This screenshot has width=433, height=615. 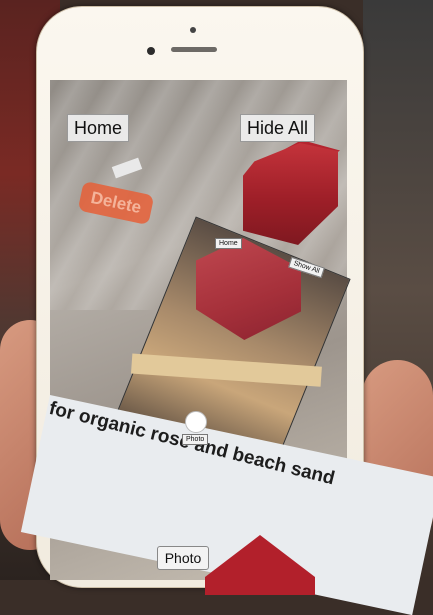 I want to click on home-button: Home, so click(x=98, y=128).